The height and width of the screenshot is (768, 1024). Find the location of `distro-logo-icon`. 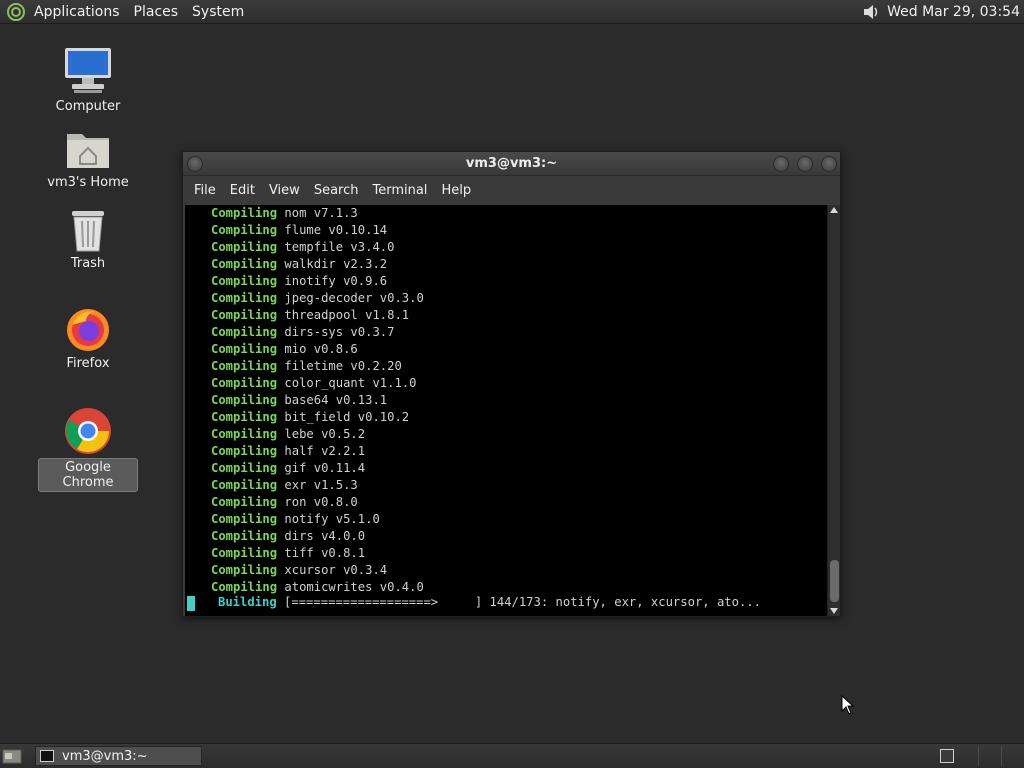

distro-logo-icon is located at coordinates (16, 12).